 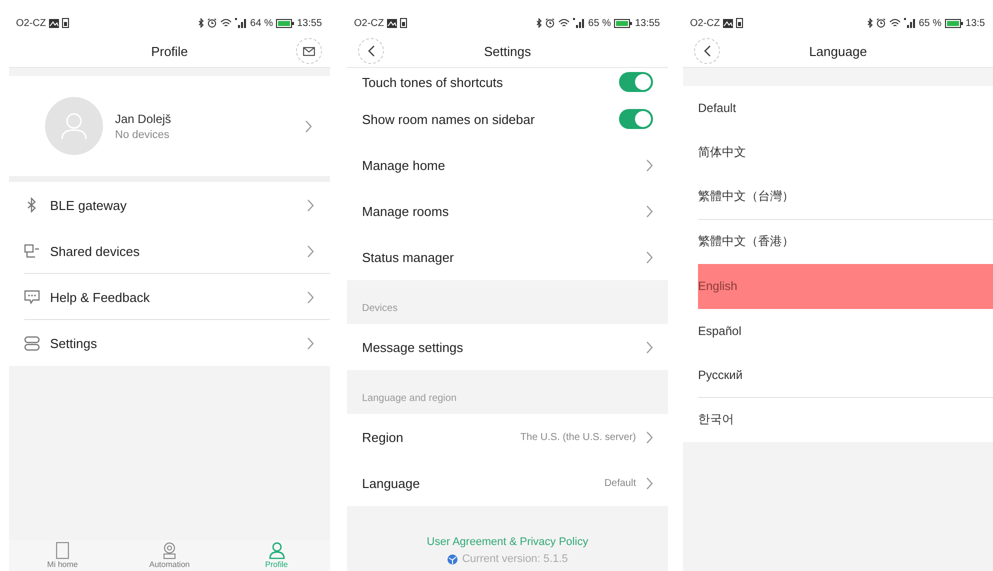 What do you see at coordinates (169, 205) in the screenshot?
I see `menu-item: BLE gateway` at bounding box center [169, 205].